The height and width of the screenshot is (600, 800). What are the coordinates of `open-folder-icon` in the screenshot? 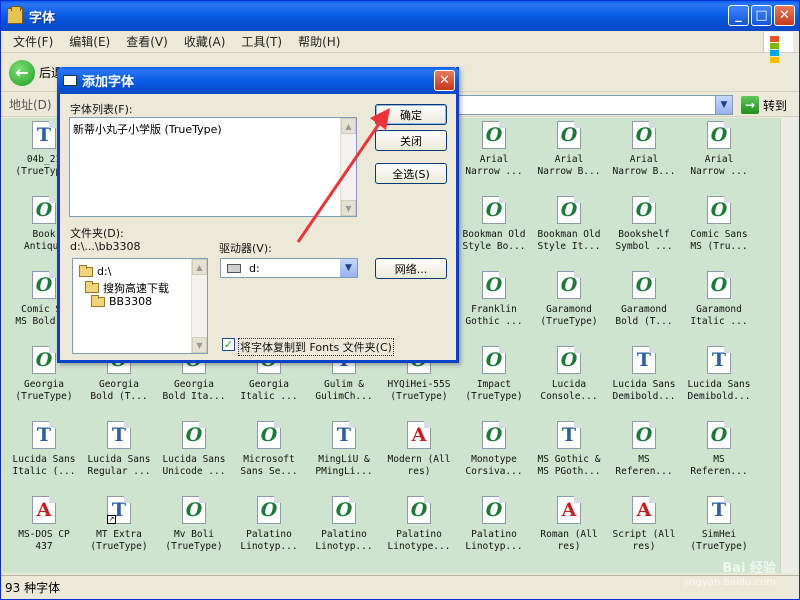 It's located at (92, 287).